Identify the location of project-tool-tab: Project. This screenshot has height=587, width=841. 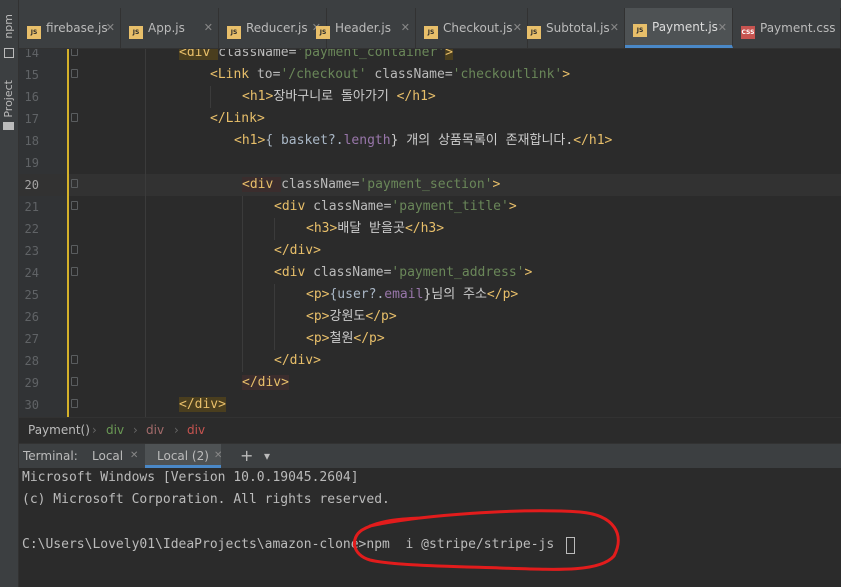
(9, 104).